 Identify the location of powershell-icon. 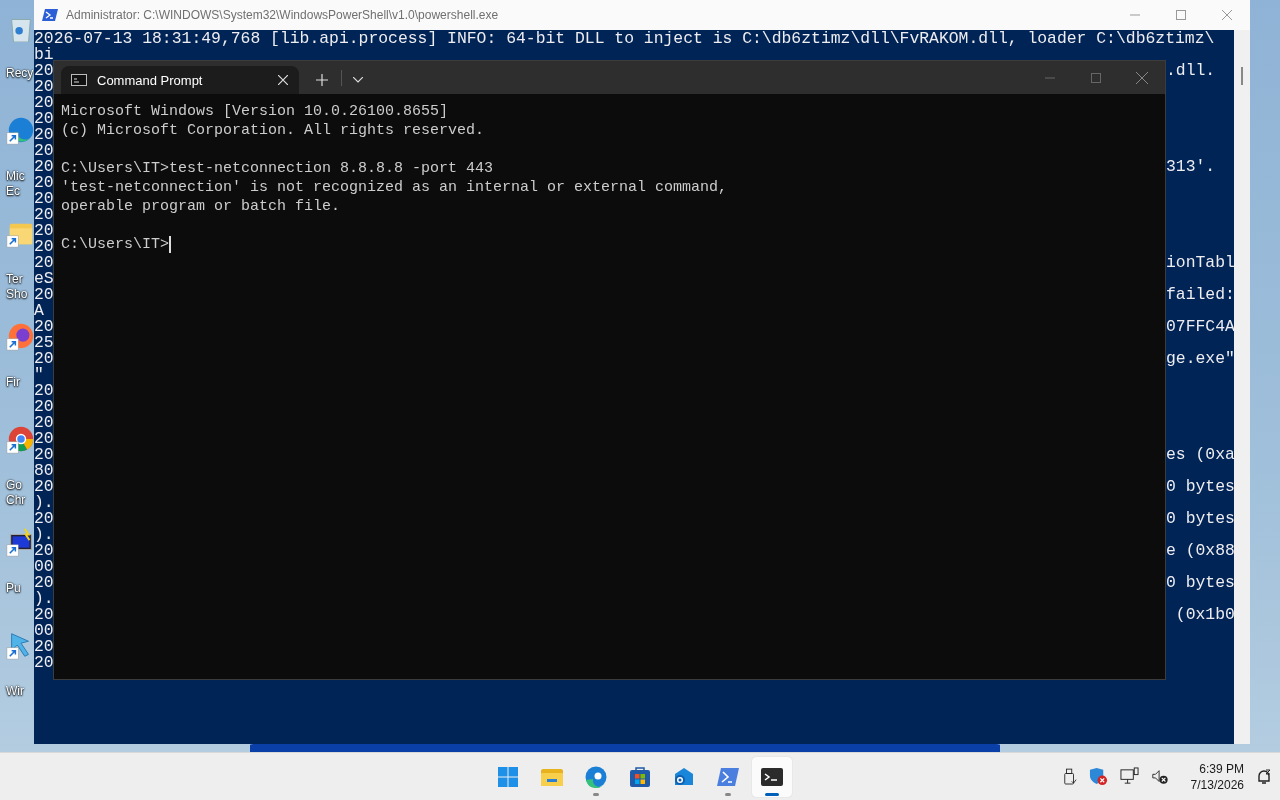
(50, 15).